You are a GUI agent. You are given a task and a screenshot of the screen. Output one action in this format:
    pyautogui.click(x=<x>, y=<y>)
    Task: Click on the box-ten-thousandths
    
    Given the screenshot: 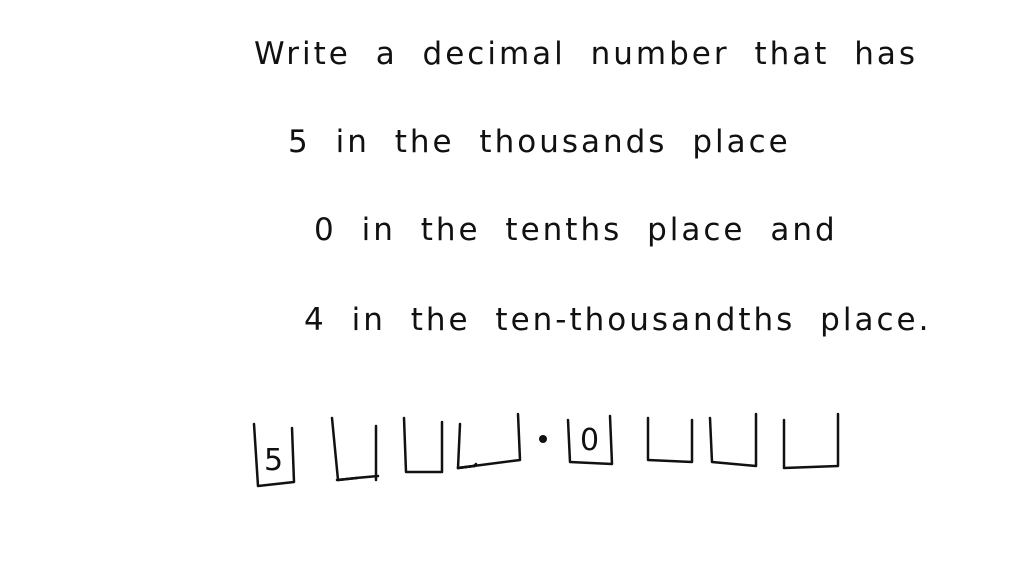 What is the action you would take?
    pyautogui.click(x=811, y=441)
    